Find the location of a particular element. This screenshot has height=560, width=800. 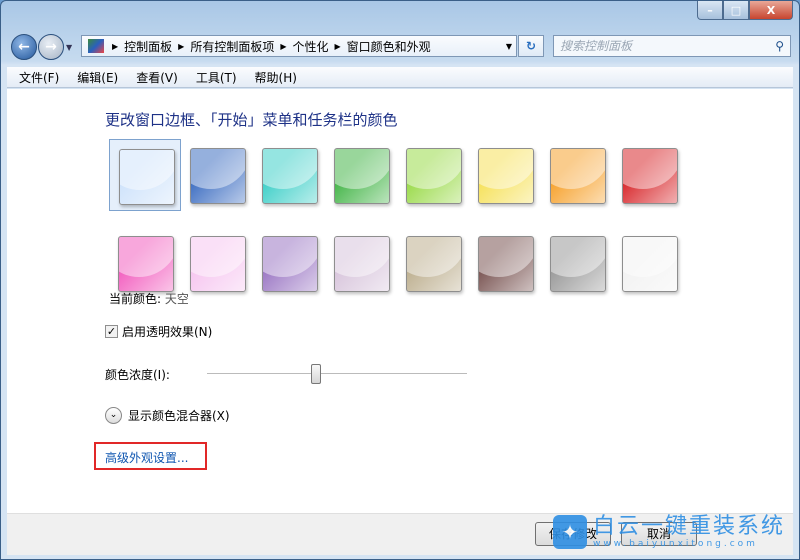

mixer-label: 显示颜色混合器(X) is located at coordinates (179, 416).